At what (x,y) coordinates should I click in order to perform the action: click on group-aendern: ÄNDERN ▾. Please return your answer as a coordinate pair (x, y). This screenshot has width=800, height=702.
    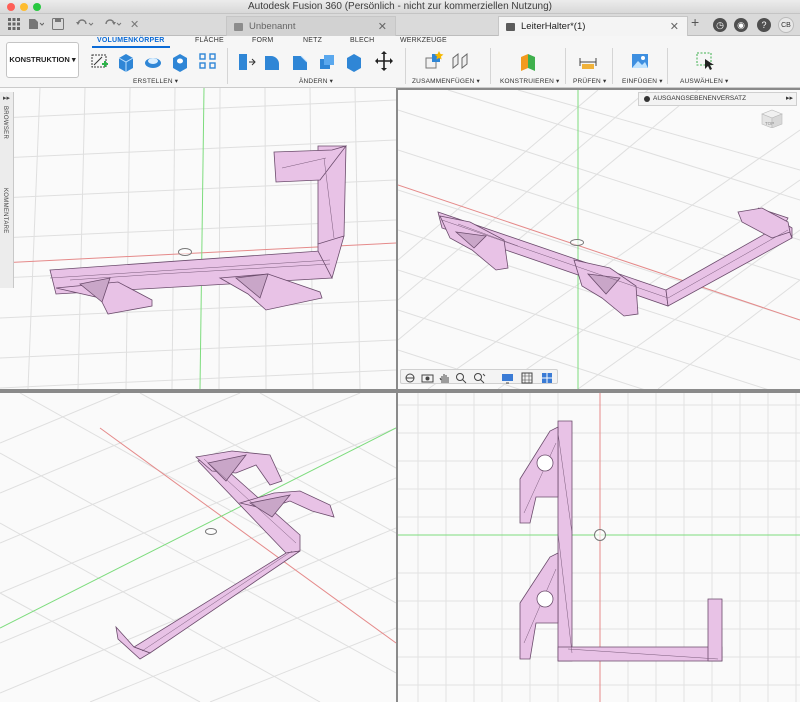
    Looking at the image, I should click on (316, 81).